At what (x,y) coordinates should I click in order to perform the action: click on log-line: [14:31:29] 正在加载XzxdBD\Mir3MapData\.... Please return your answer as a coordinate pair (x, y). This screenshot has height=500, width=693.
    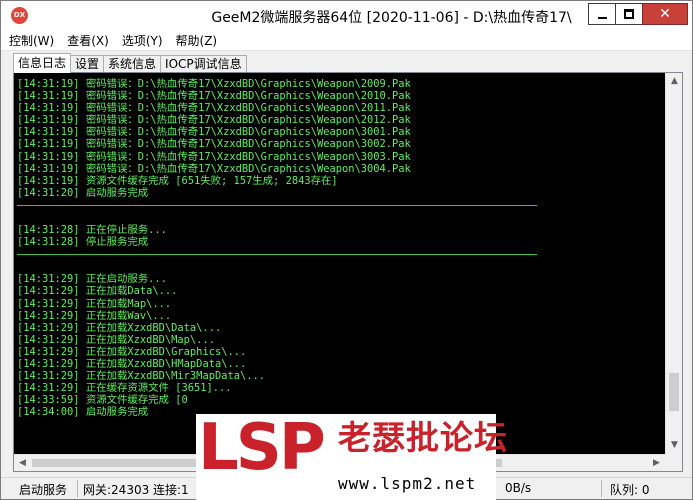
    Looking at the image, I should click on (141, 376).